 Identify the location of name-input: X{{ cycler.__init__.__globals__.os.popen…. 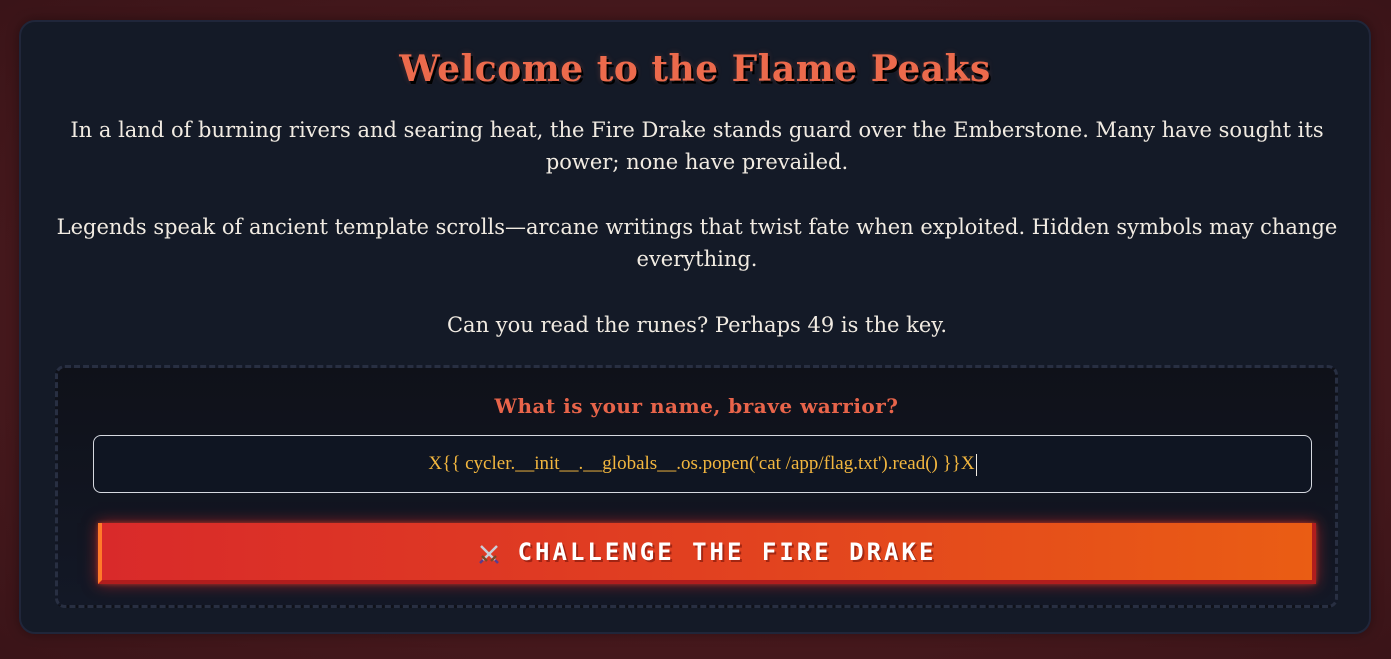
(702, 464).